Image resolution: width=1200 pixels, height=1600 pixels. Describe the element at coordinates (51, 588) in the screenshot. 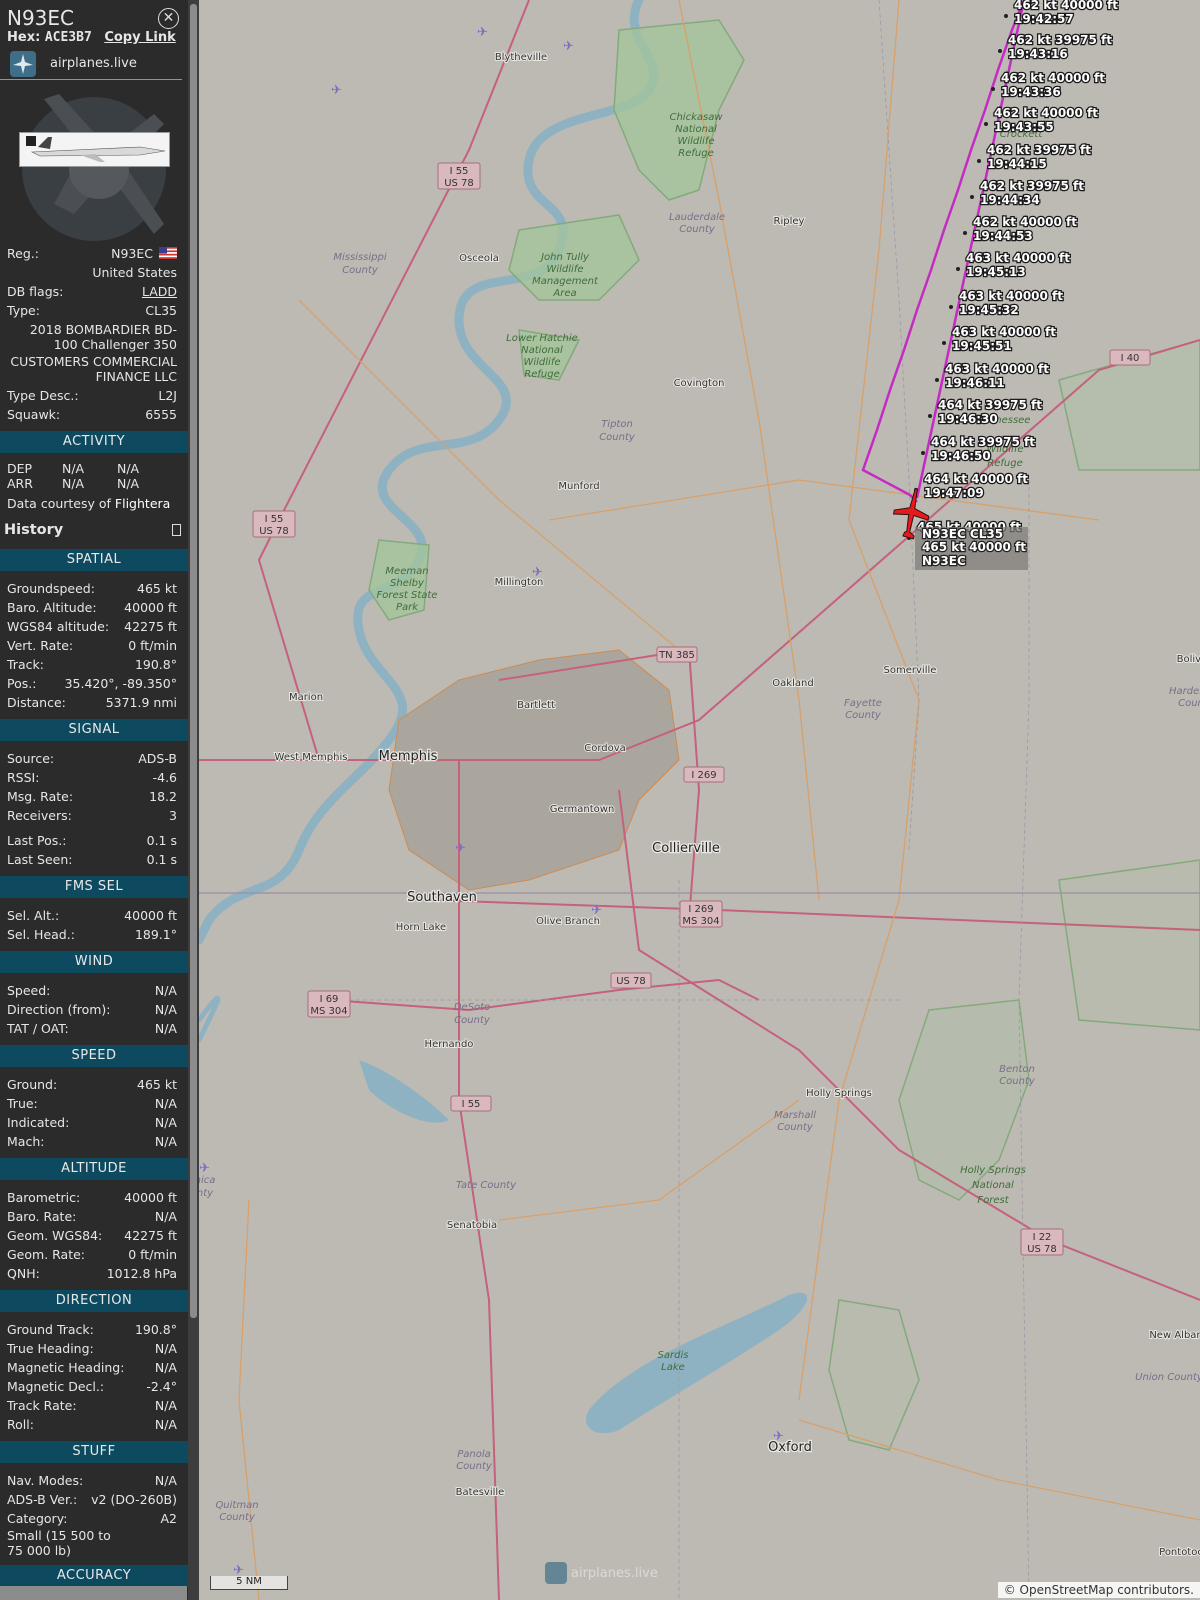

I see `detail-key: Groundspeed:` at that location.